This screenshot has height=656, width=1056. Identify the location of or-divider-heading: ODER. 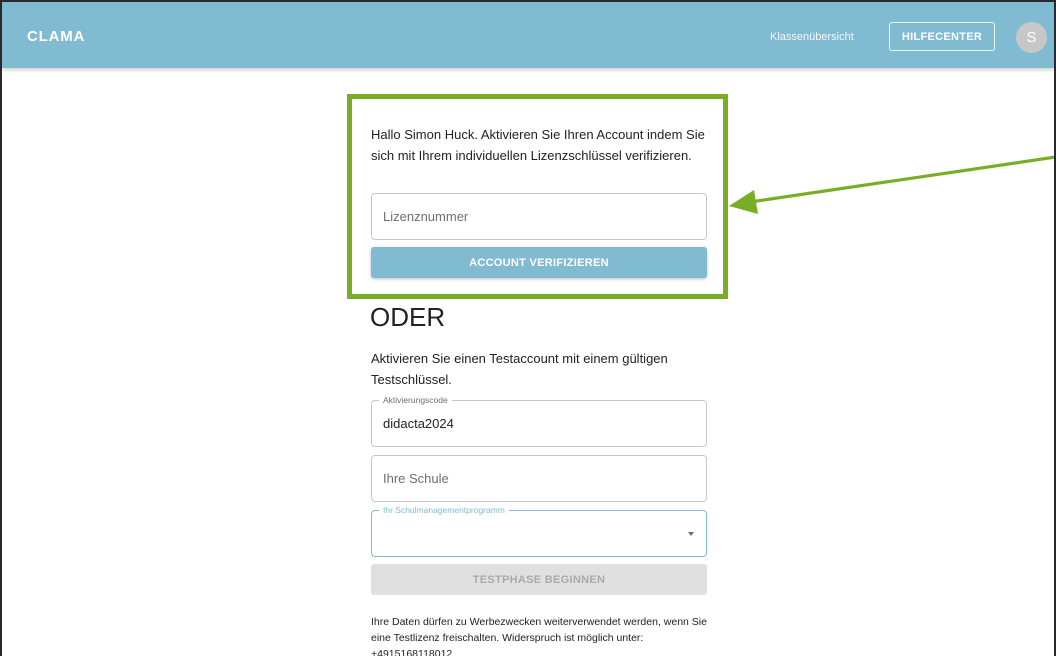
(408, 317).